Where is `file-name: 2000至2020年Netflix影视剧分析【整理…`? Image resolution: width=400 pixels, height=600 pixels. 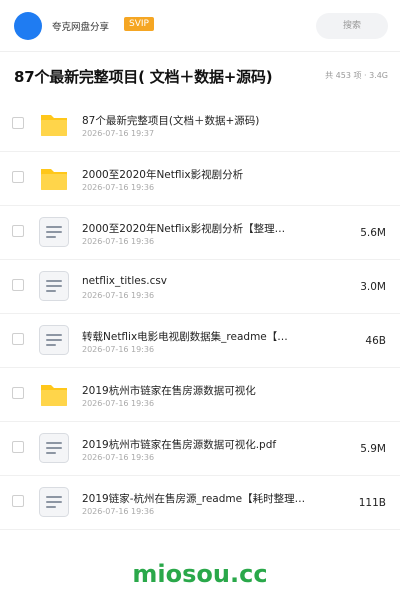
file-name: 2000至2020年Netflix影视剧分析【整理… is located at coordinates (184, 229).